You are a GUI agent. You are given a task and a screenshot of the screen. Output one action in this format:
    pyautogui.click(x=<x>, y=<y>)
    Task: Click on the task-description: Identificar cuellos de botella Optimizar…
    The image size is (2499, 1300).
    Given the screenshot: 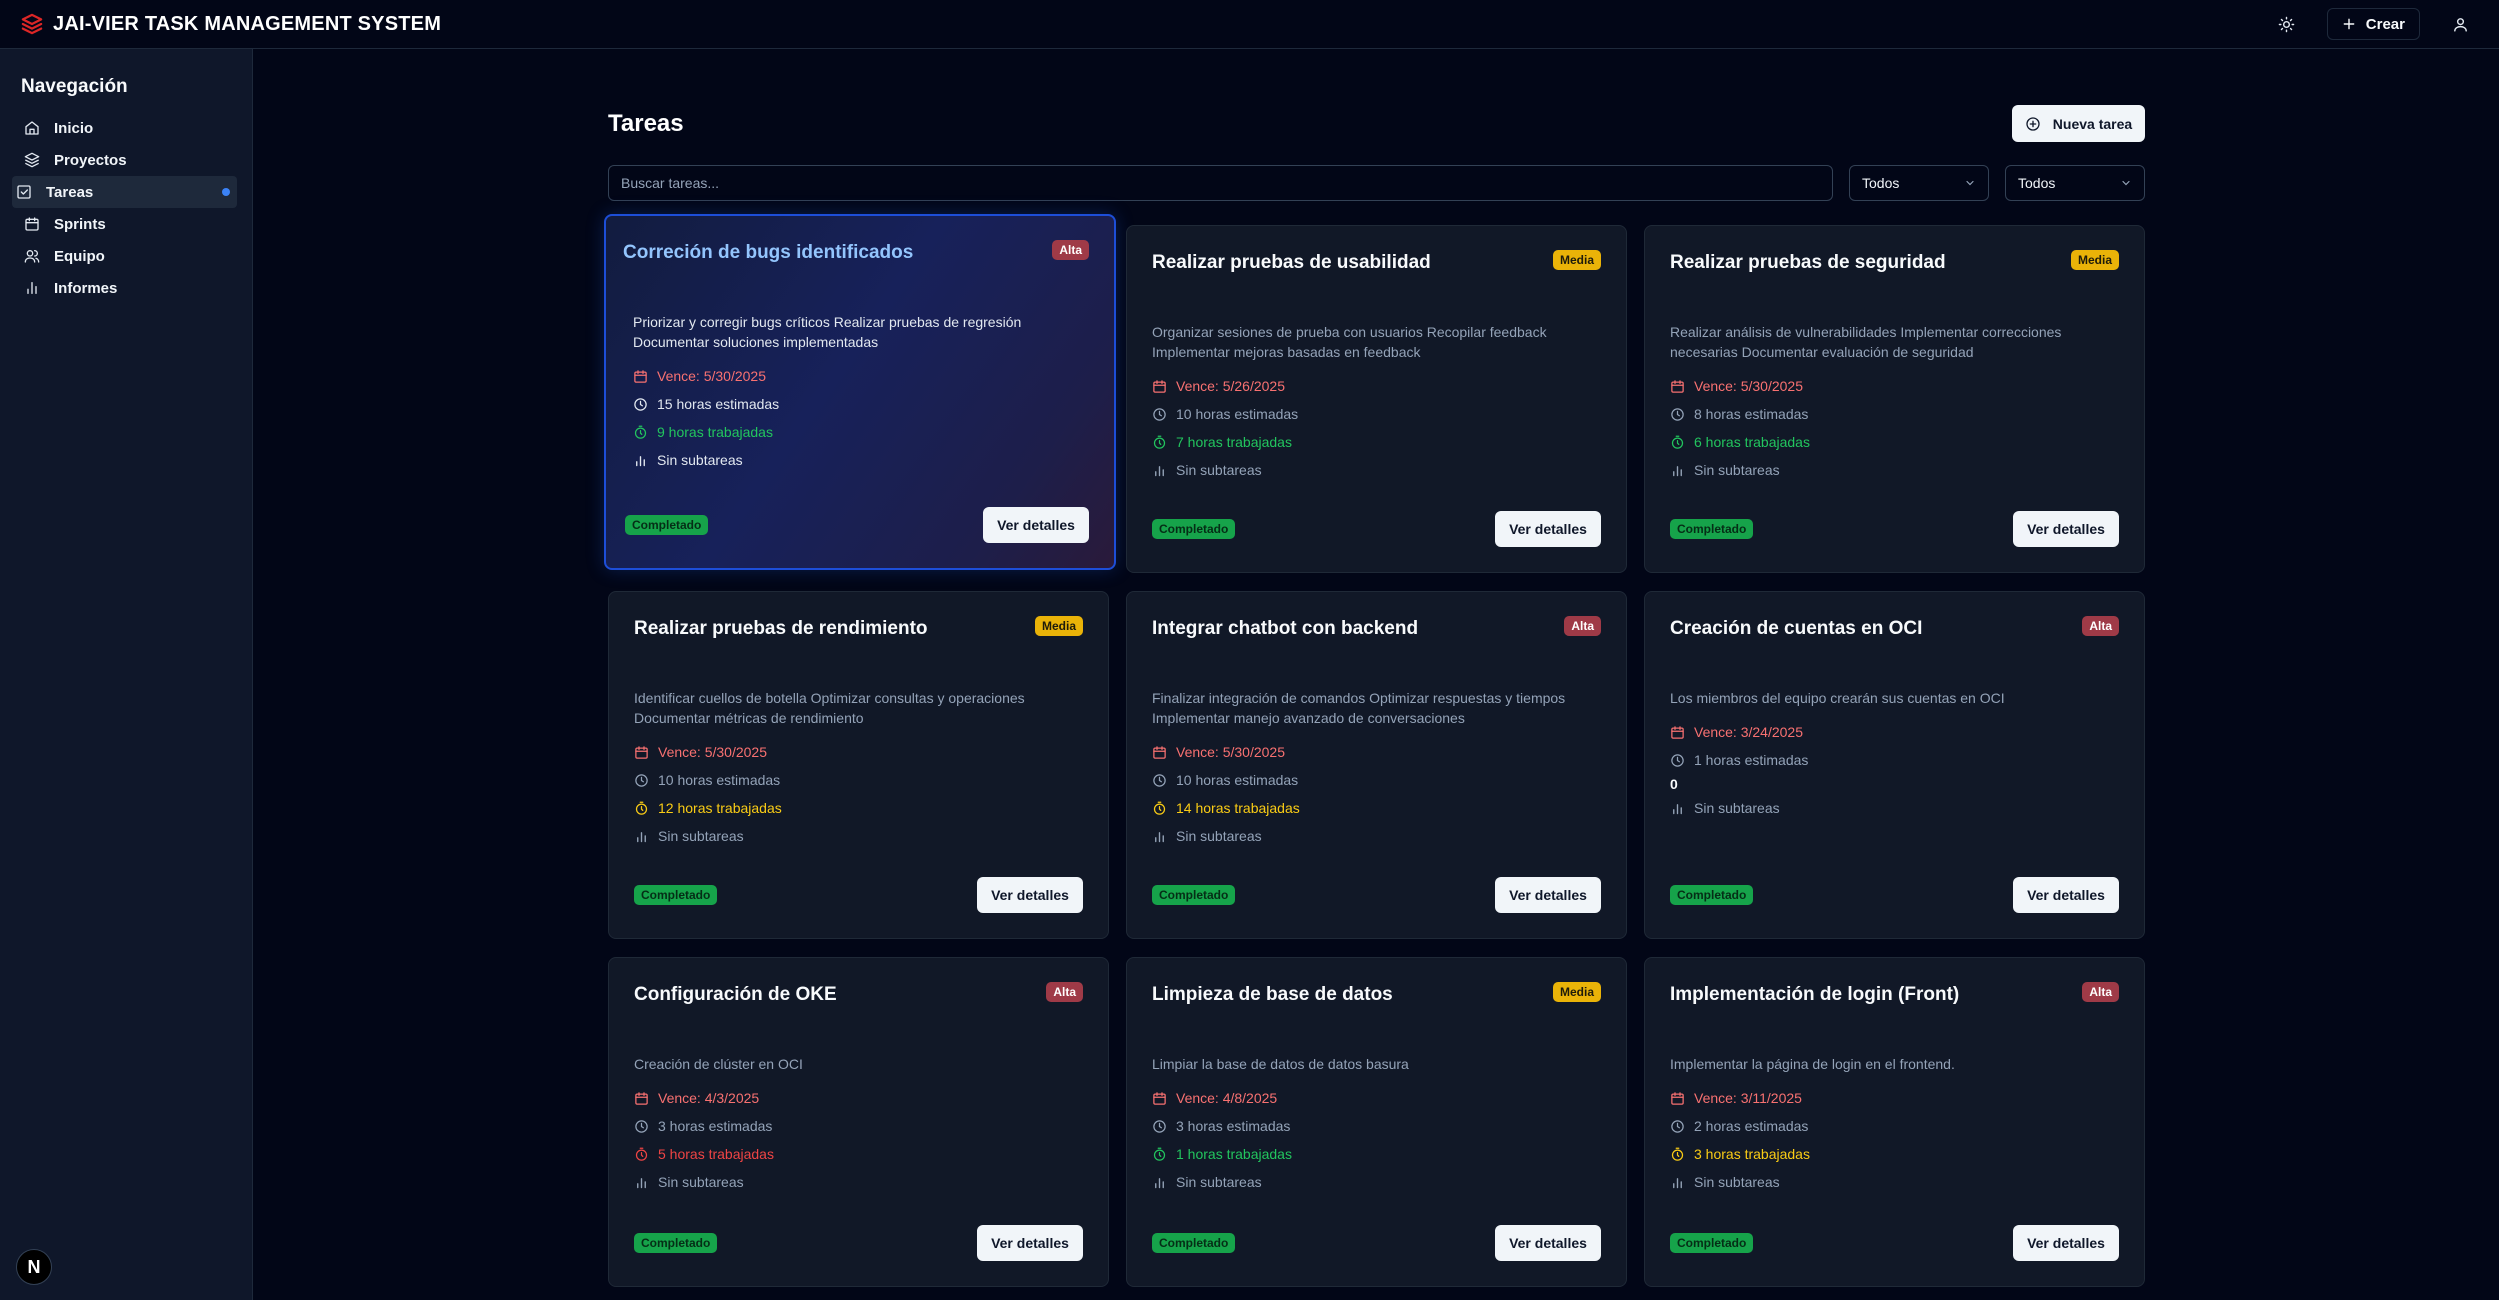 What is the action you would take?
    pyautogui.click(x=829, y=708)
    